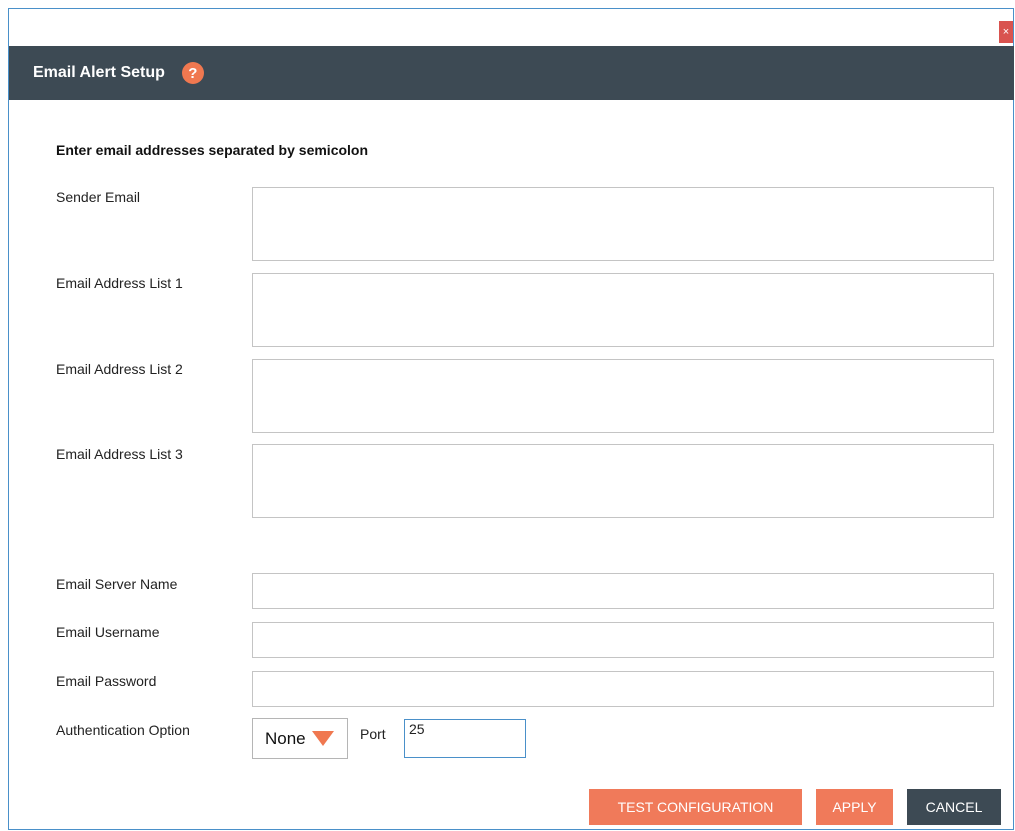  I want to click on email-password-label: Email Password, so click(106, 681).